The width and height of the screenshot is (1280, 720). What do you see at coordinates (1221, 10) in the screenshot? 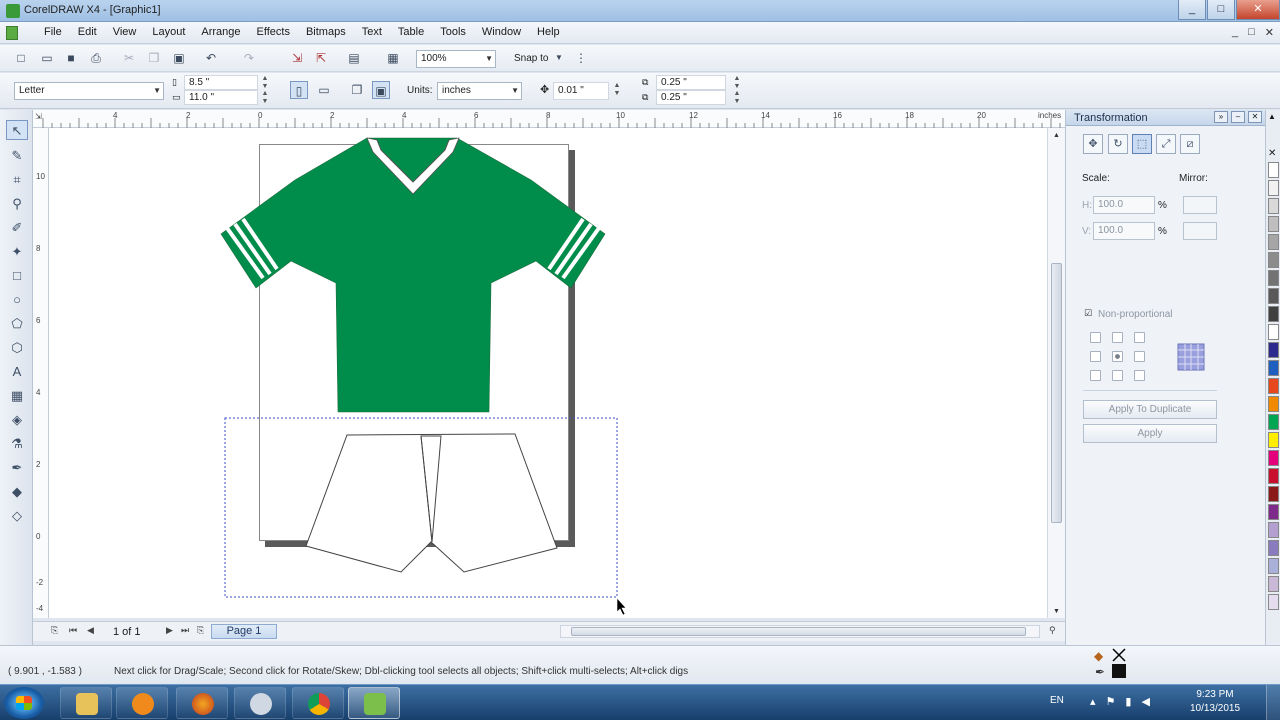
I see `maximize-button: □` at bounding box center [1221, 10].